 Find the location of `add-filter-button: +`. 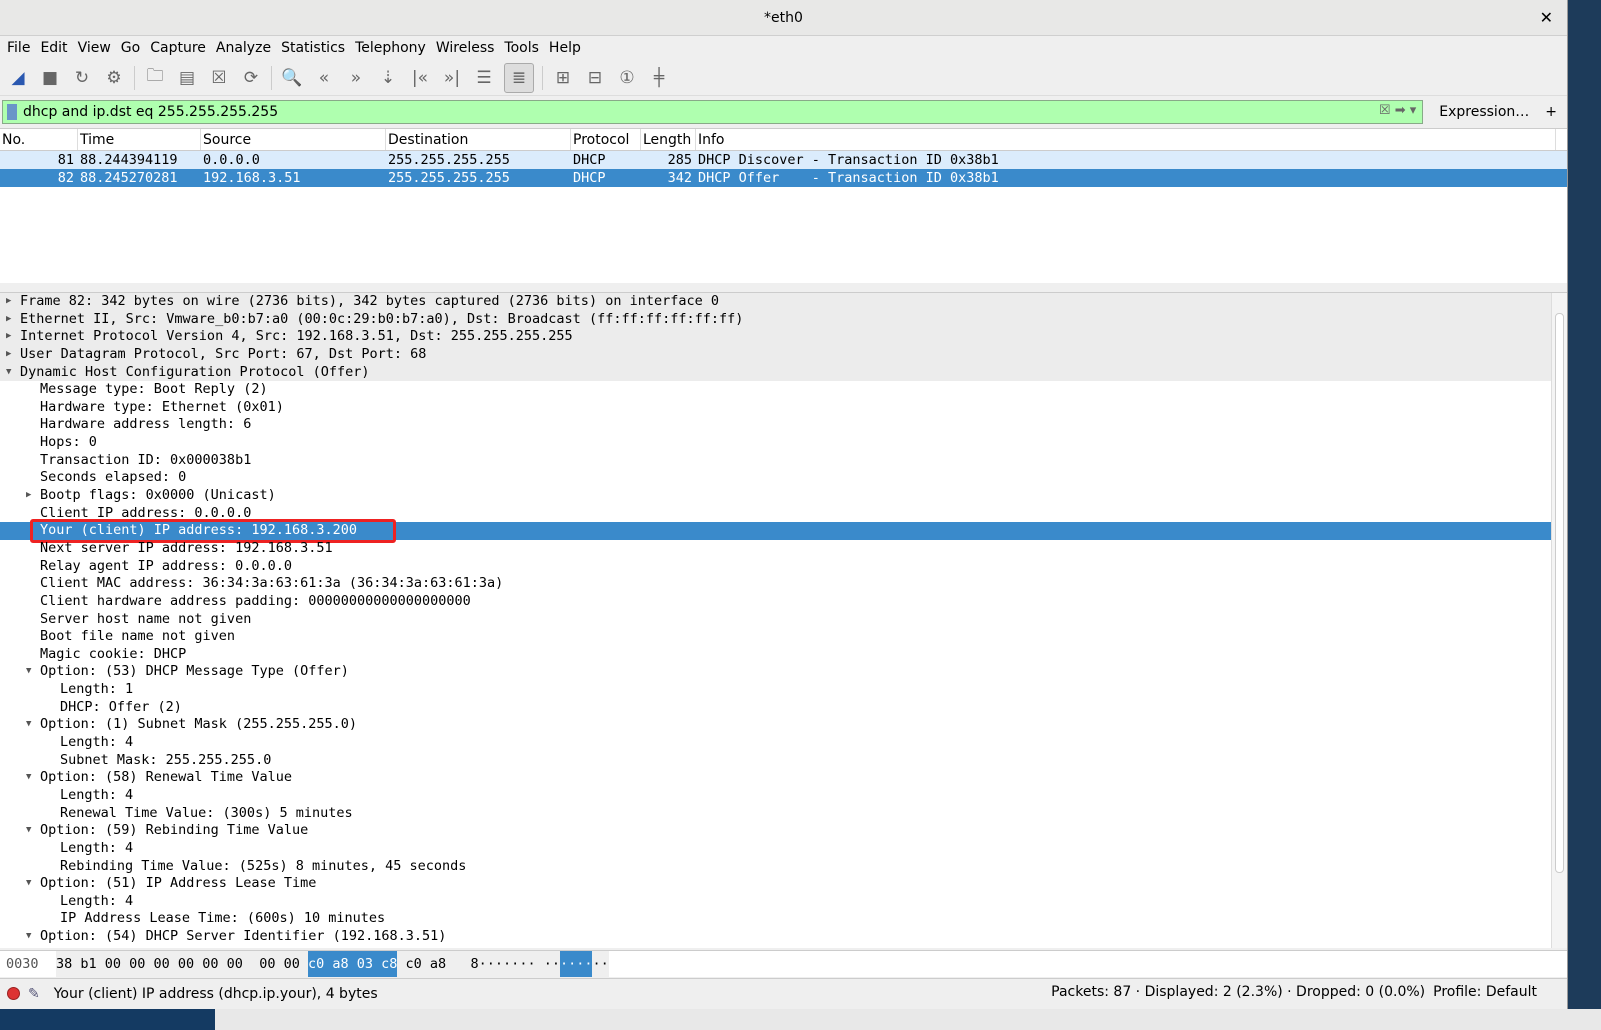

add-filter-button: + is located at coordinates (1555, 112).